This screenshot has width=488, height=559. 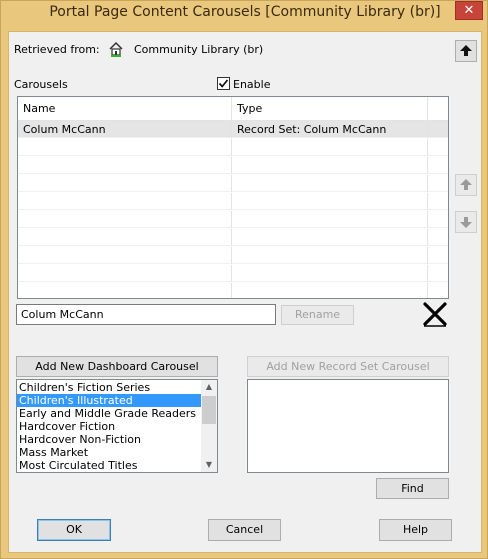 What do you see at coordinates (74, 530) in the screenshot?
I see `ok-button: OK` at bounding box center [74, 530].